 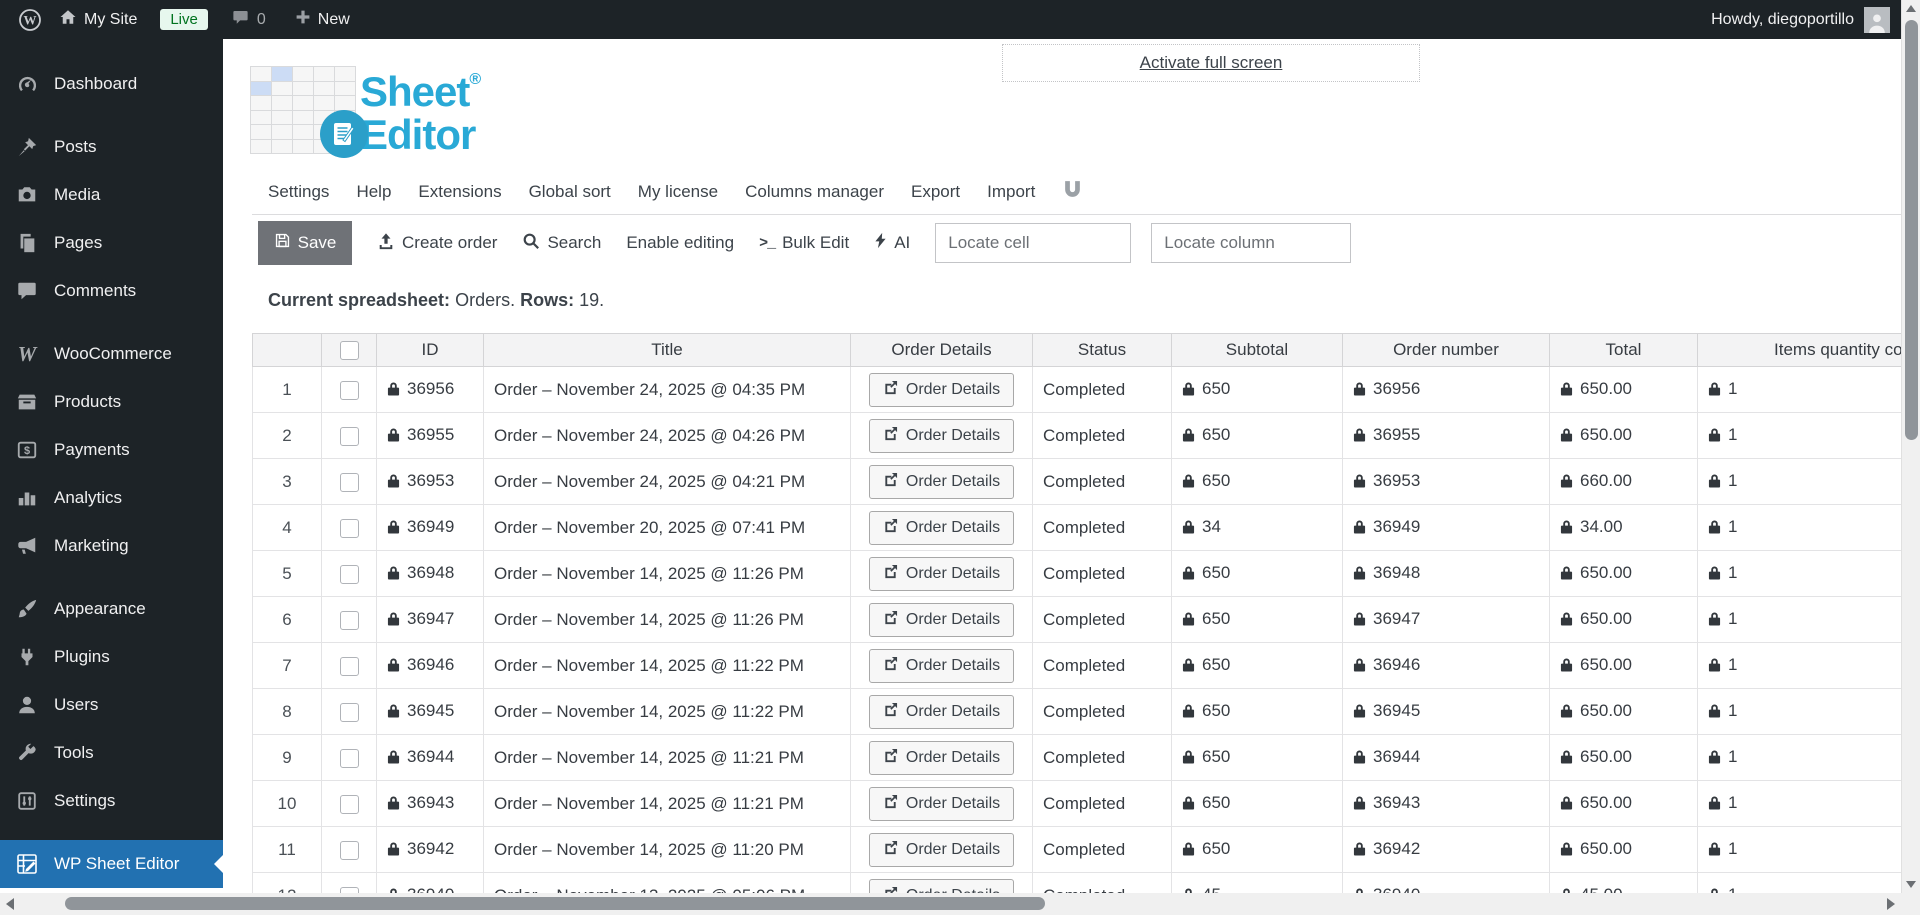 I want to click on order-number-cell: 36947, so click(x=1446, y=619).